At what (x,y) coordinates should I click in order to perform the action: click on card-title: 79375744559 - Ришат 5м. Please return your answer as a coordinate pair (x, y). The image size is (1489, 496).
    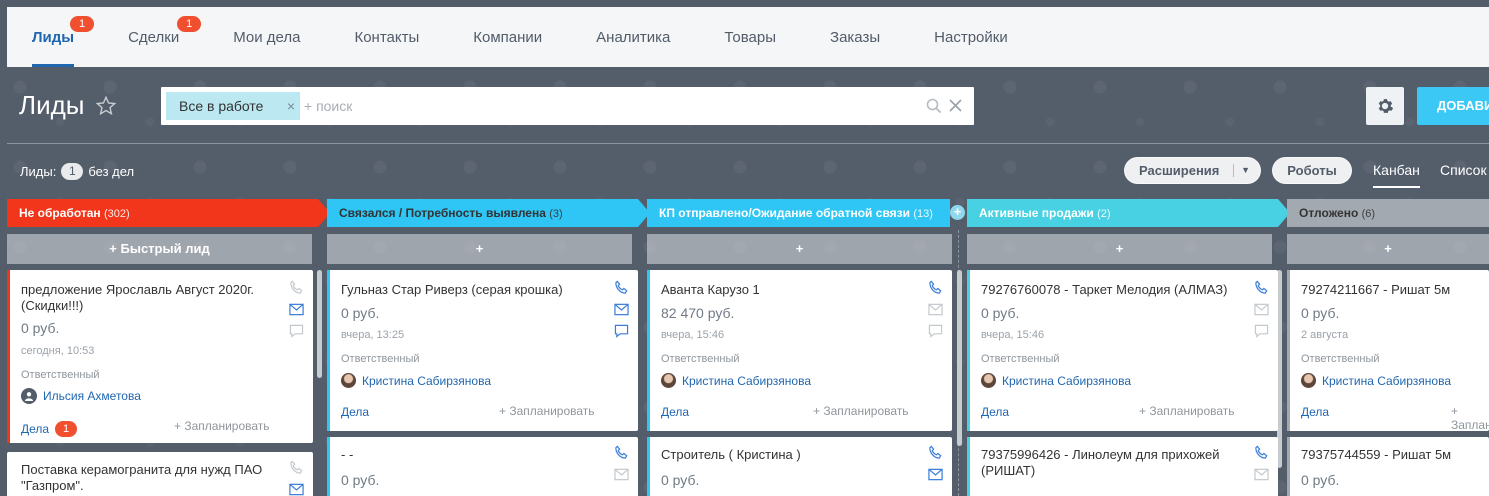
    Looking at the image, I should click on (1376, 455).